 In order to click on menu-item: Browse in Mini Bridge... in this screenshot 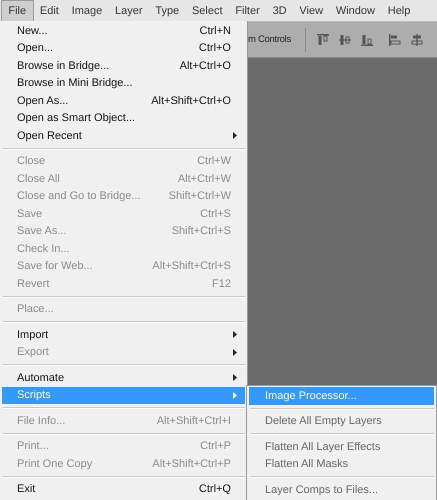, I will do `click(123, 83)`.